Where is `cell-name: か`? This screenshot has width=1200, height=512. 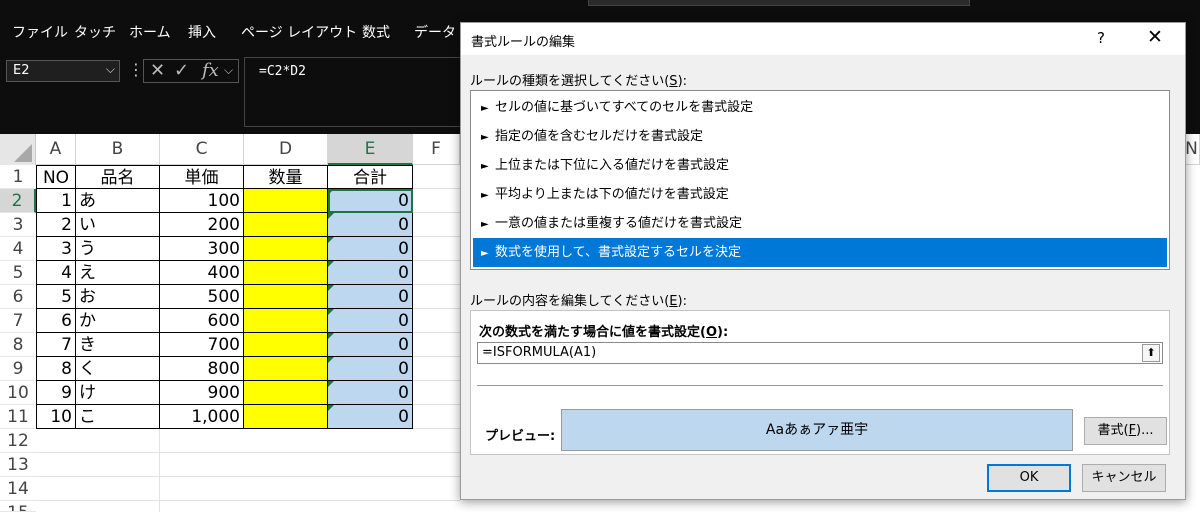
cell-name: か is located at coordinates (118, 321).